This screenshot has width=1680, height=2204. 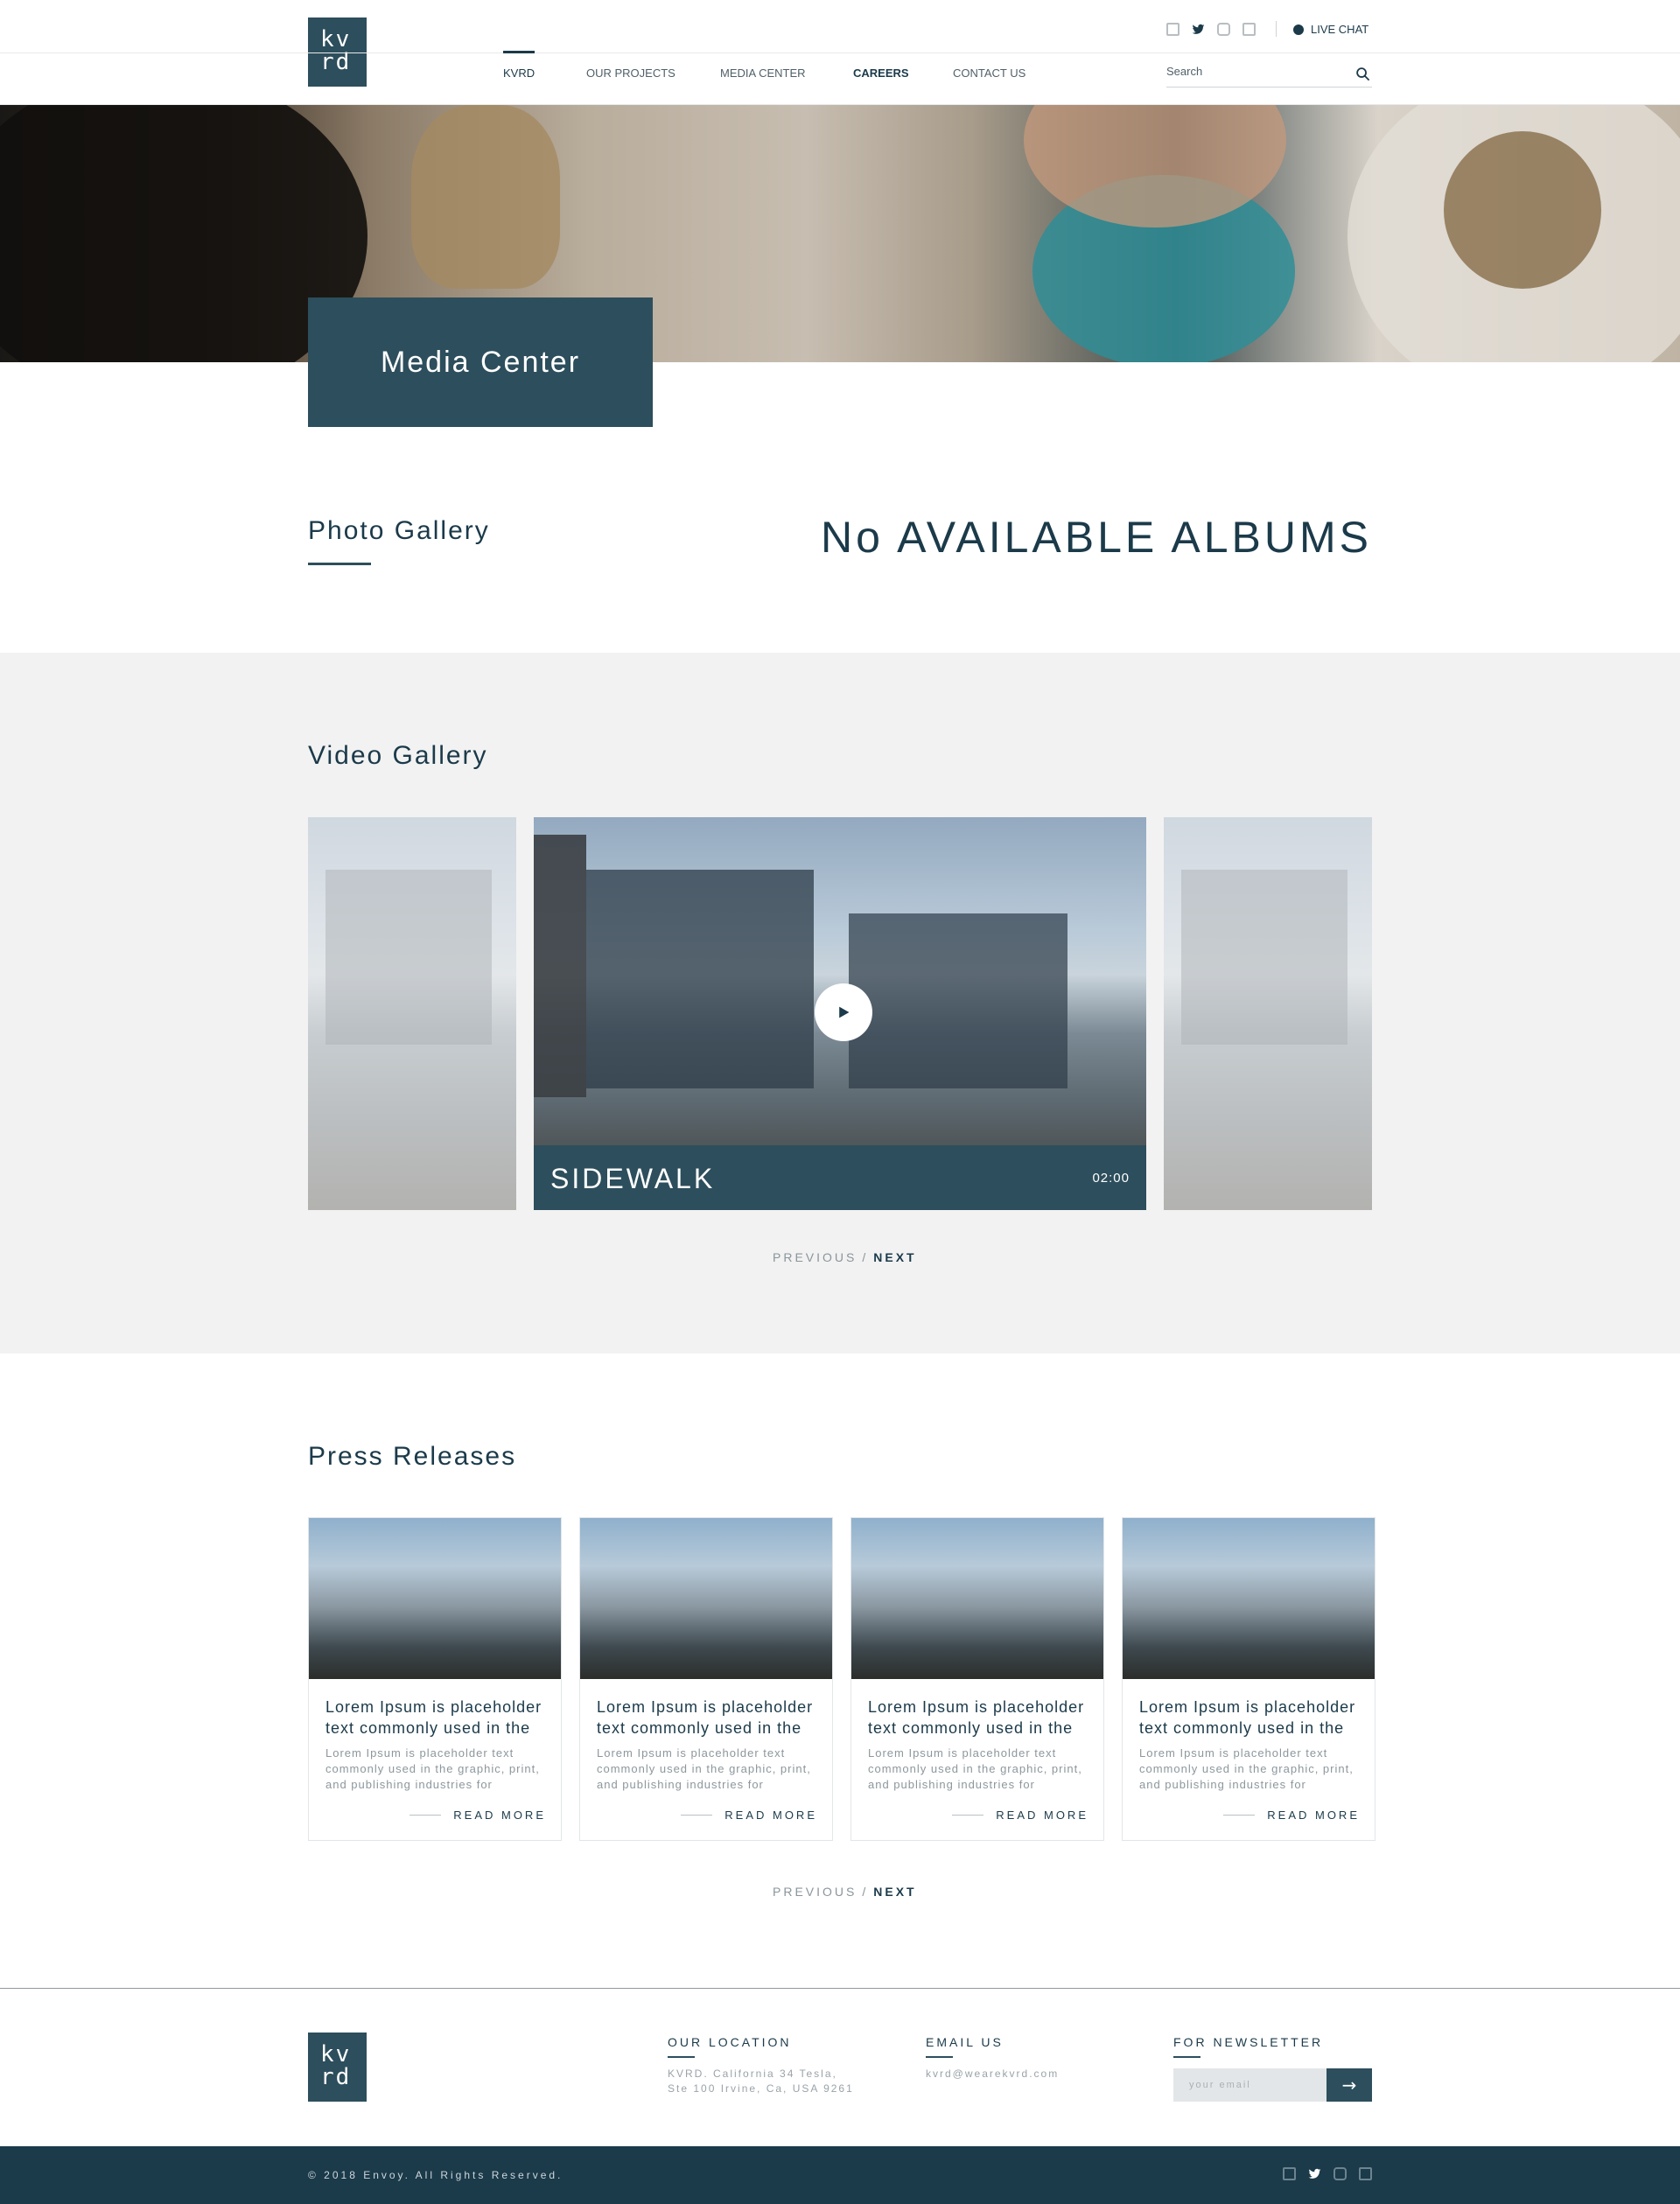 What do you see at coordinates (412, 1456) in the screenshot?
I see `press-releases-title: Press Releases` at bounding box center [412, 1456].